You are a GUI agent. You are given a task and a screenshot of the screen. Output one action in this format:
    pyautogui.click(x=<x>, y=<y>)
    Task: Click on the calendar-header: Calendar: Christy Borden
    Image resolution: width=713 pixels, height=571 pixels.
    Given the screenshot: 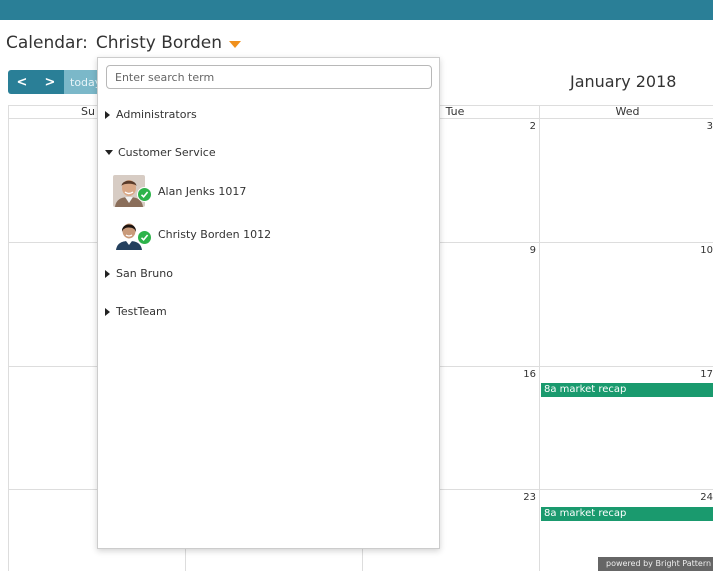 What is the action you would take?
    pyautogui.click(x=123, y=43)
    